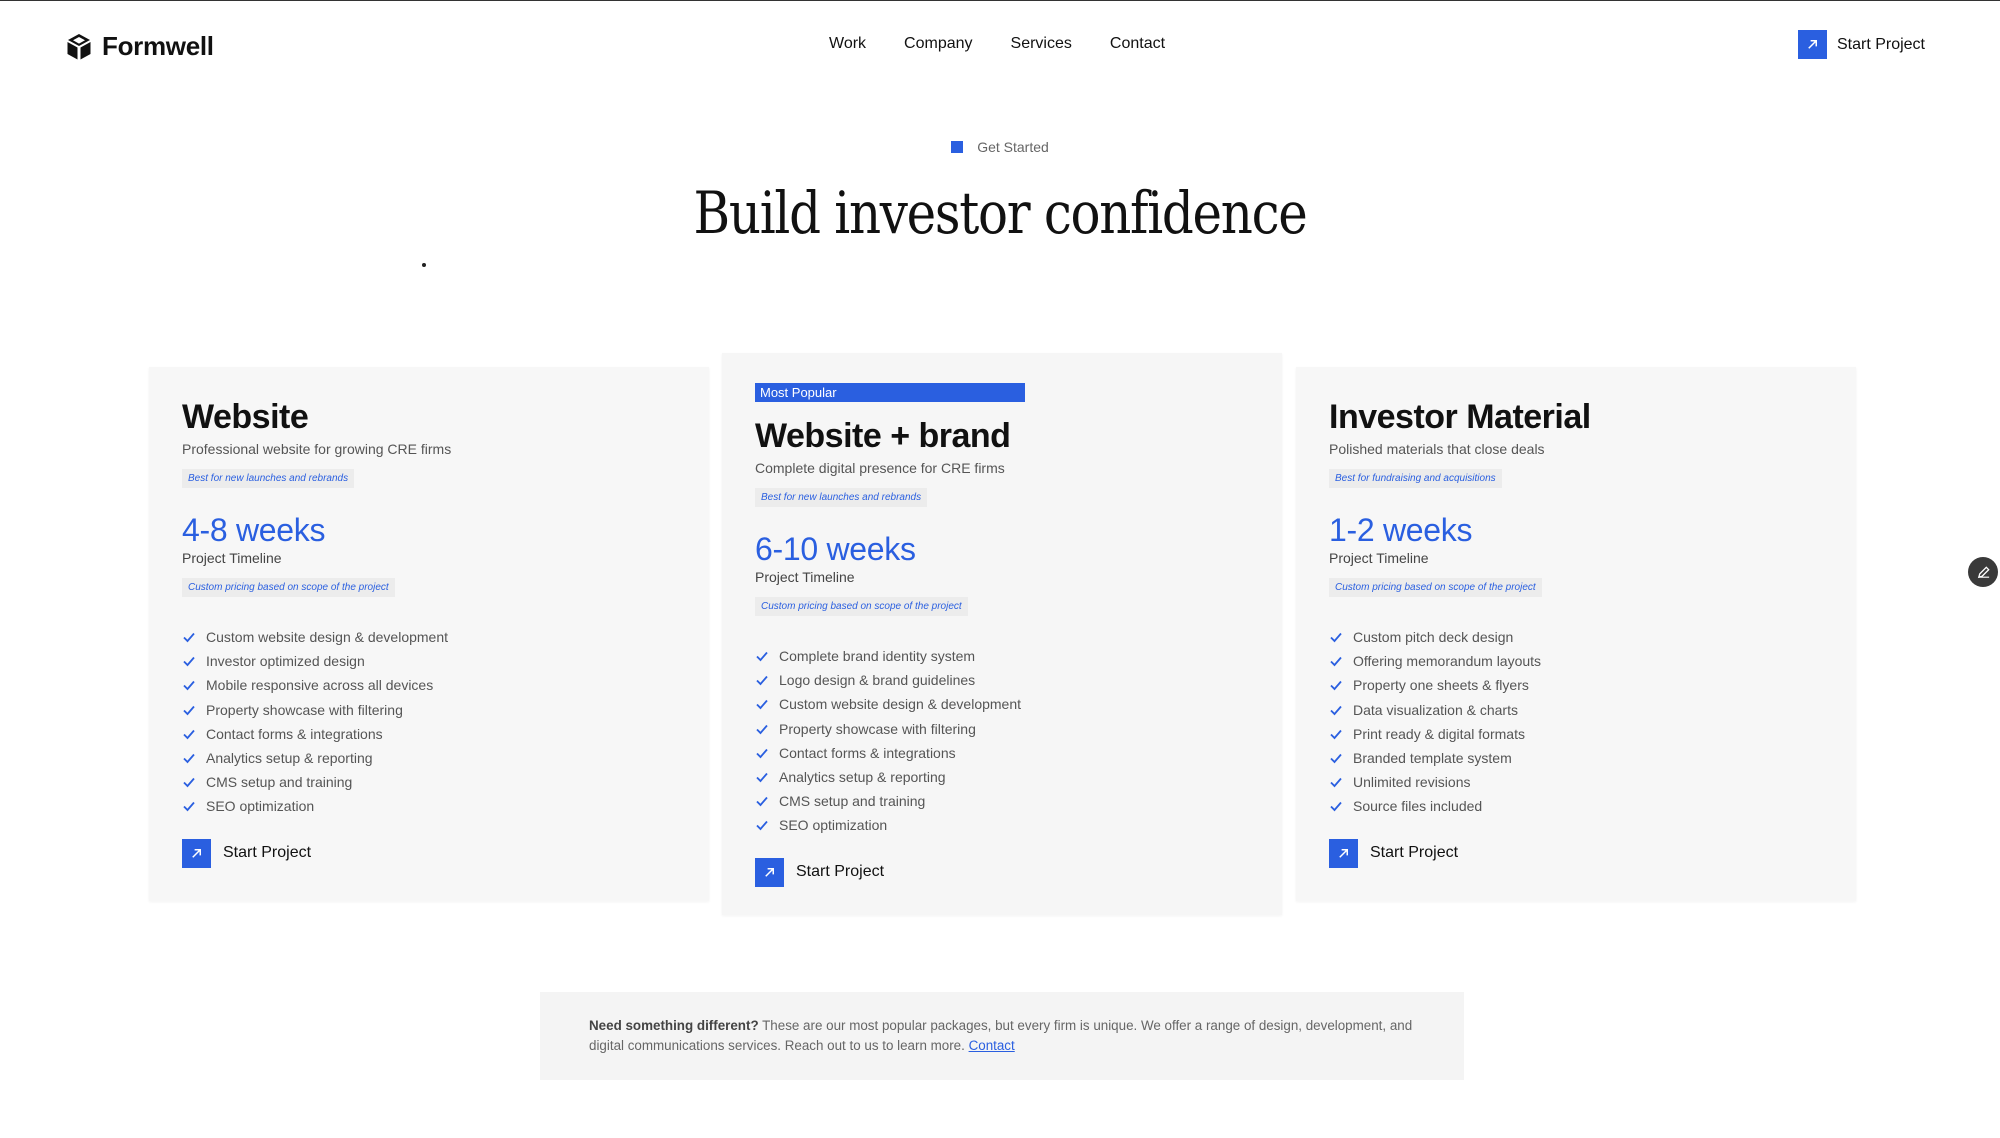 This screenshot has width=2000, height=1138. I want to click on feature-item: Custom website design & development, so click(1003, 704).